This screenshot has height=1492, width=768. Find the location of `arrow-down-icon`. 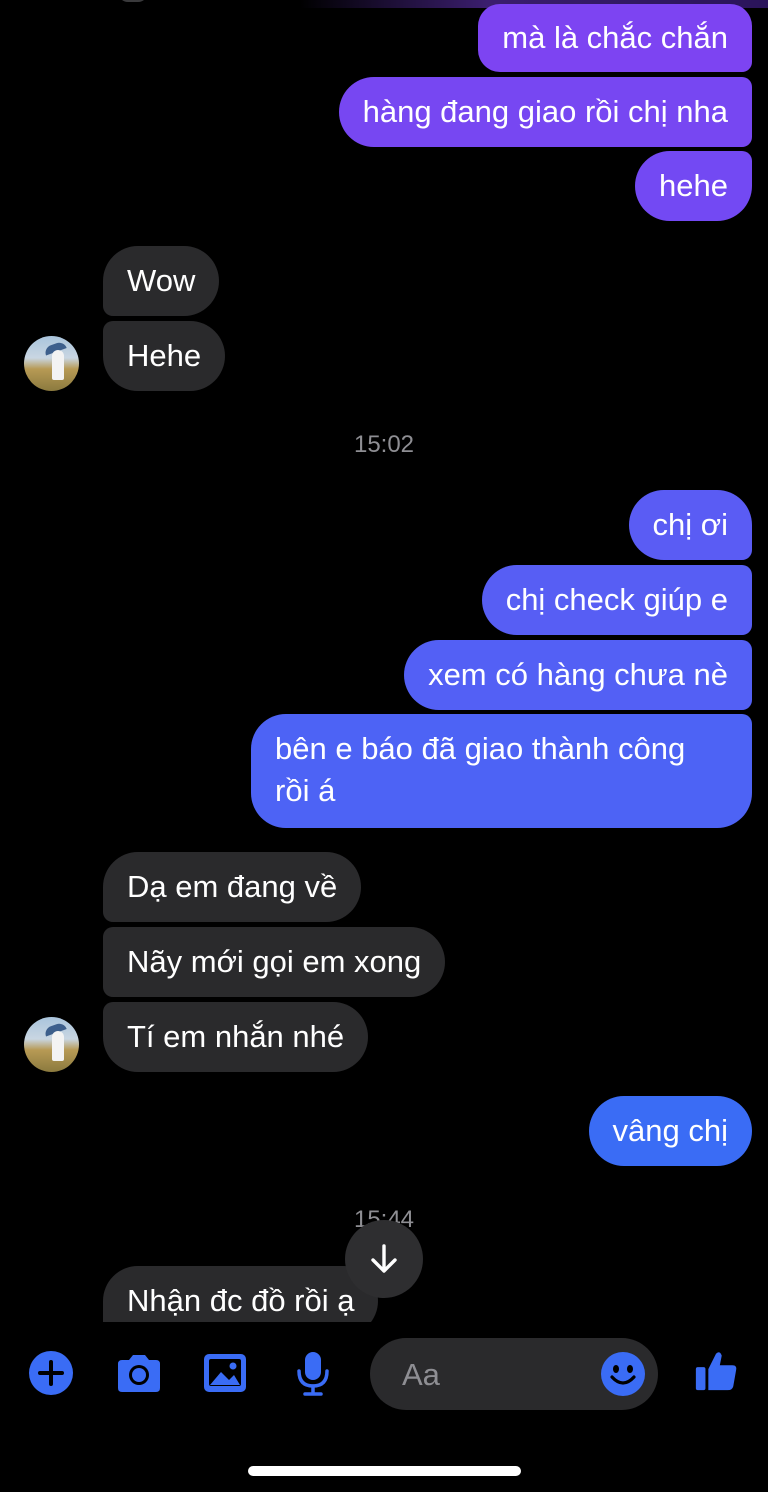

arrow-down-icon is located at coordinates (384, 1258).